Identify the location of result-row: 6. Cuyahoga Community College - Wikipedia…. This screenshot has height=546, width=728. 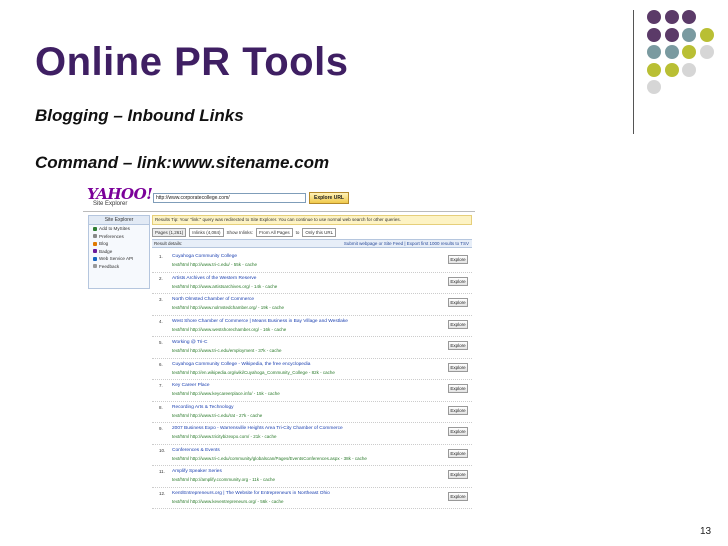
(312, 369).